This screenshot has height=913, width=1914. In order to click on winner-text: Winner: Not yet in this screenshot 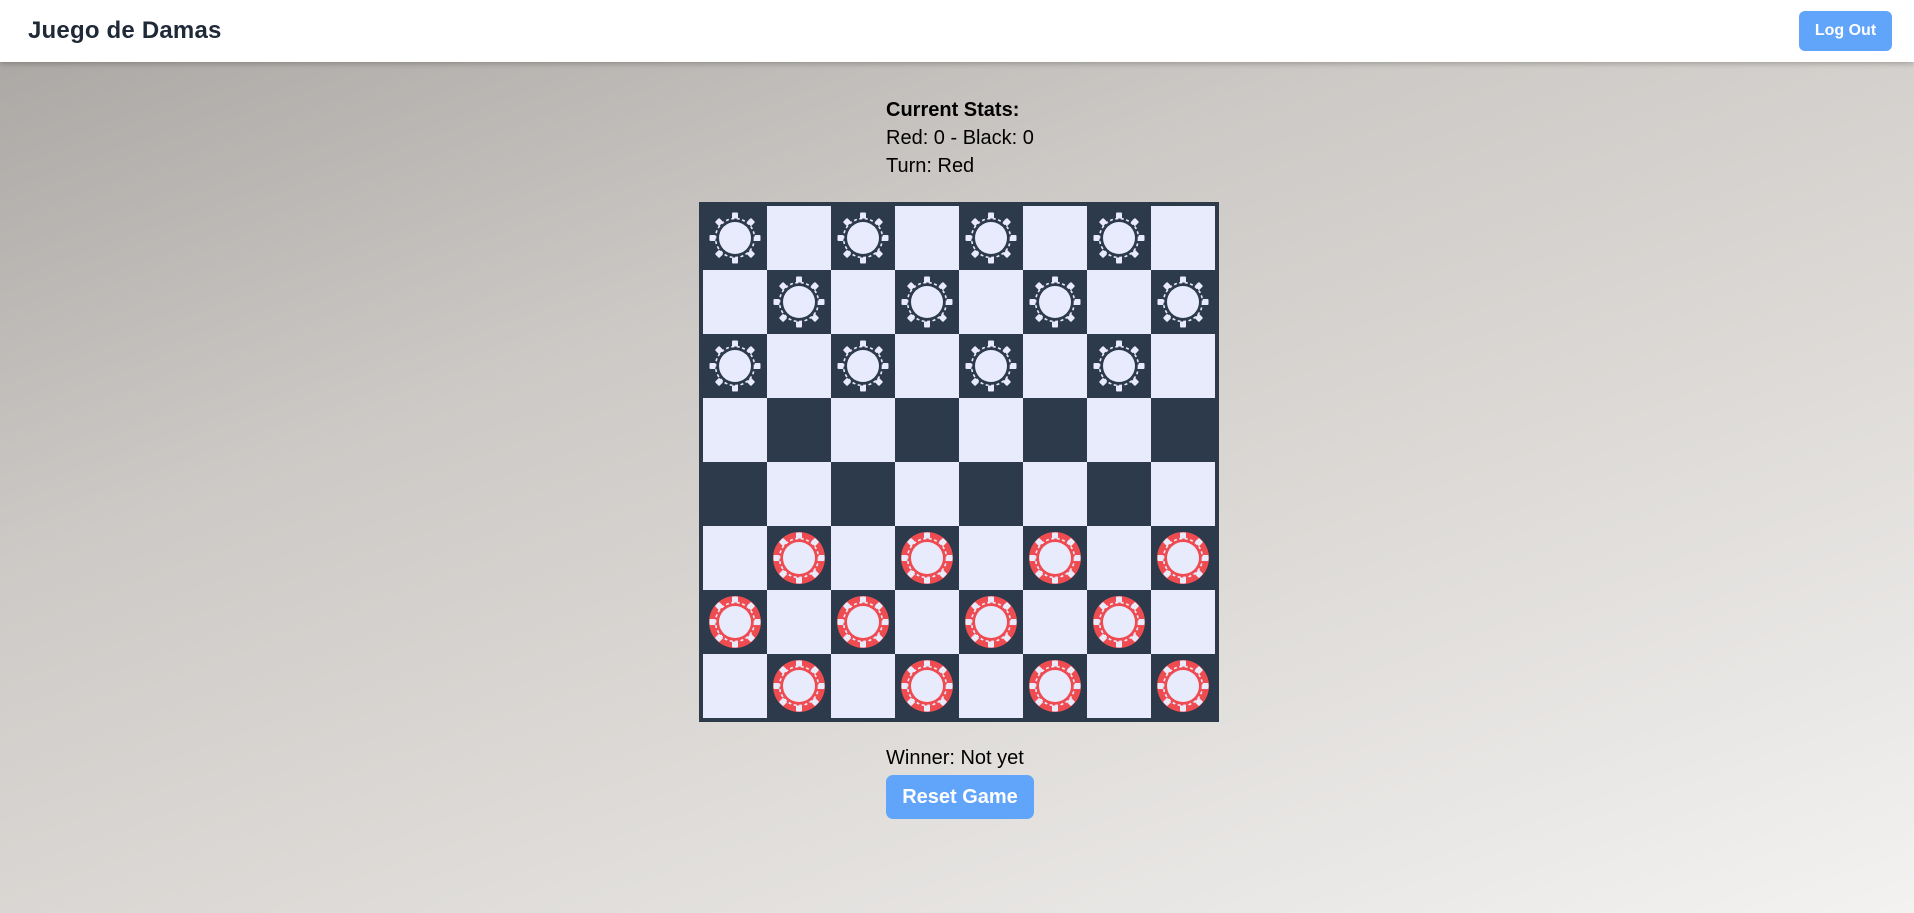, I will do `click(955, 758)`.